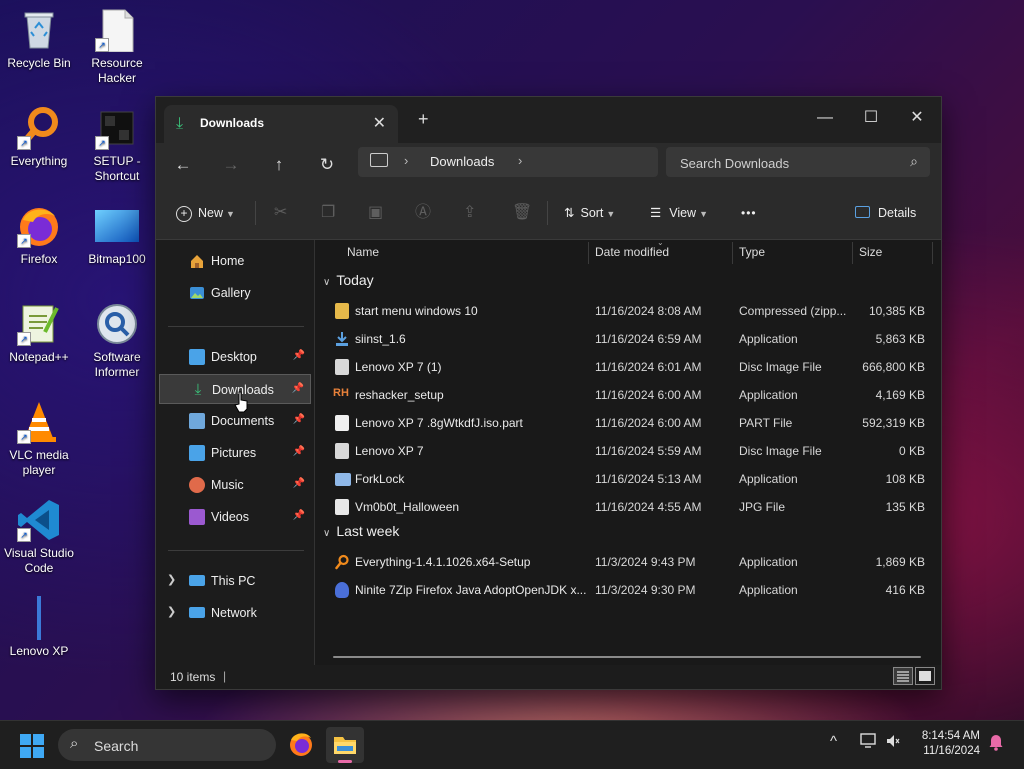 This screenshot has height=769, width=1024. Describe the element at coordinates (39, 623) in the screenshot. I see `desktop-icon-lenovo-xp: Lenovo XP` at that location.